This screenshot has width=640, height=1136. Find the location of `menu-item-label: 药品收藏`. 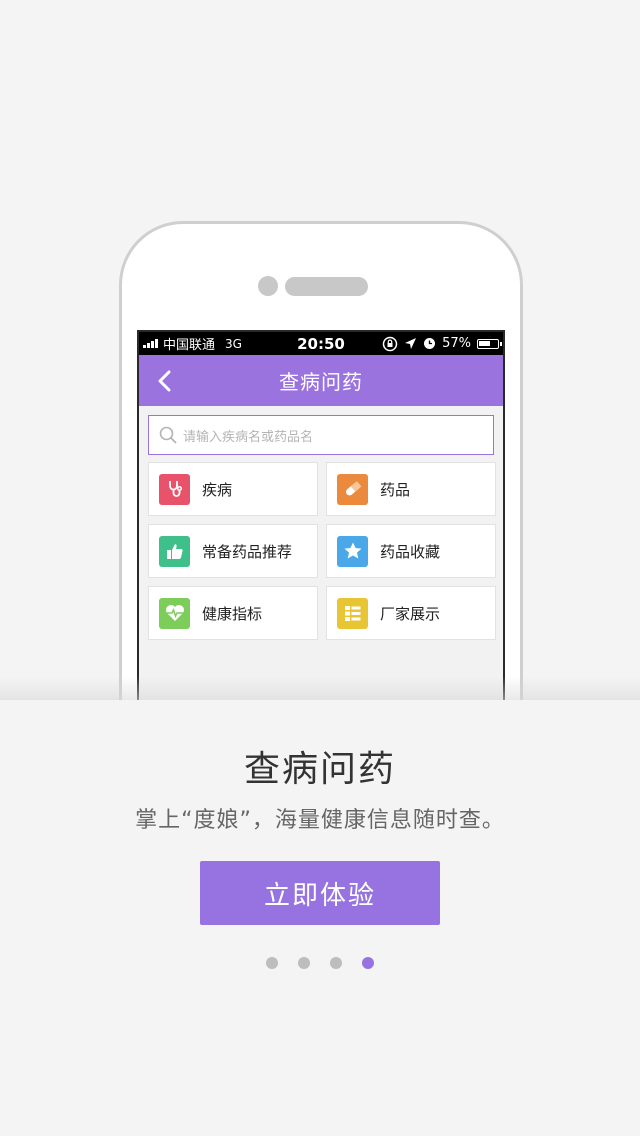

menu-item-label: 药品收藏 is located at coordinates (410, 551).